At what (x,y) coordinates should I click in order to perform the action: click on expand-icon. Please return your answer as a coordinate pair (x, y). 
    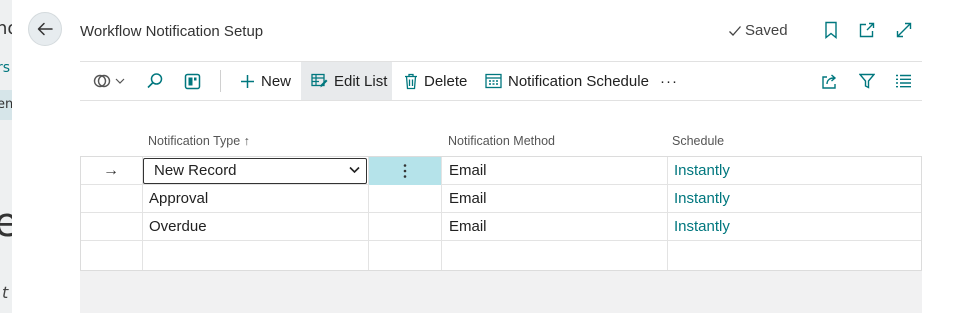
    Looking at the image, I should click on (904, 30).